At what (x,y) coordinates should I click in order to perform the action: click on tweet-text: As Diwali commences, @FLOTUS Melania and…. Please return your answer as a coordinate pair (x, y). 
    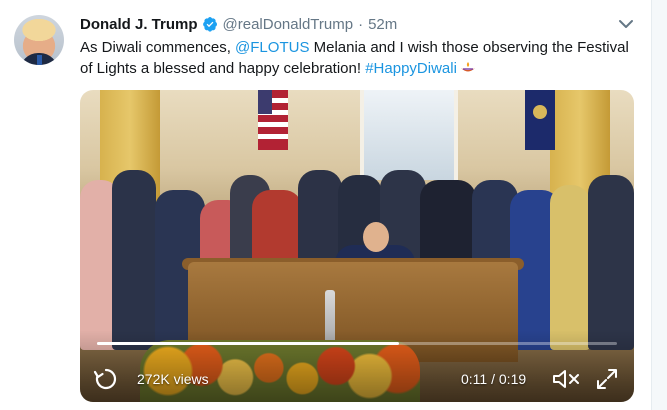
    Looking at the image, I should click on (362, 58).